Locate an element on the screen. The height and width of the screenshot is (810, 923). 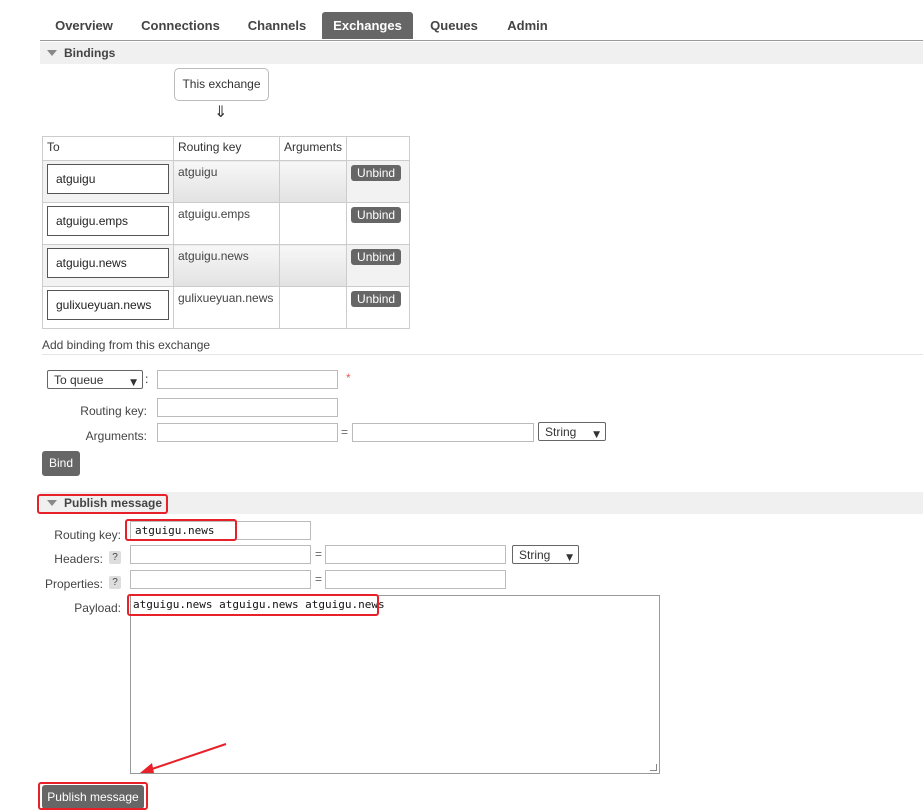
table-row: atguigu atguigu Unbind is located at coordinates (226, 181).